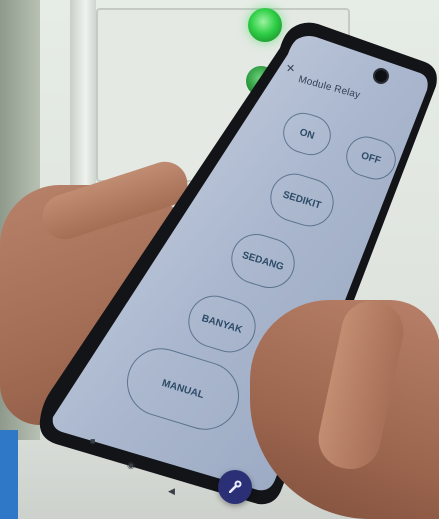 Image resolution: width=439 pixels, height=519 pixels. What do you see at coordinates (263, 261) in the screenshot?
I see `sedang-button-label: SEDANG` at bounding box center [263, 261].